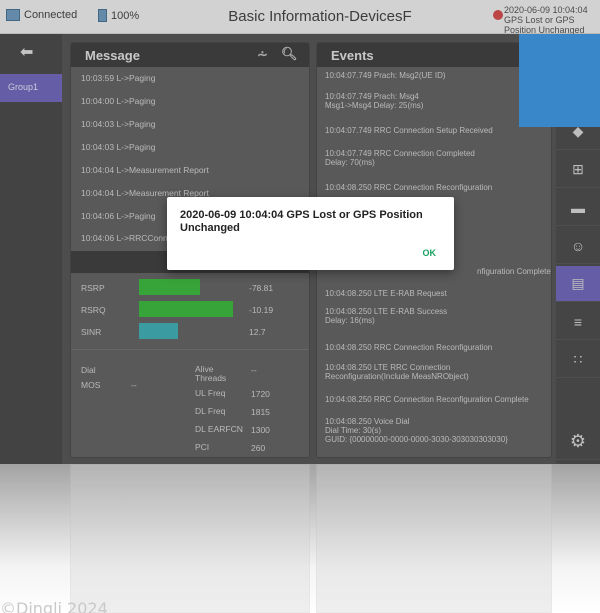  Describe the element at coordinates (430, 253) in the screenshot. I see `ok-button: OK` at that location.